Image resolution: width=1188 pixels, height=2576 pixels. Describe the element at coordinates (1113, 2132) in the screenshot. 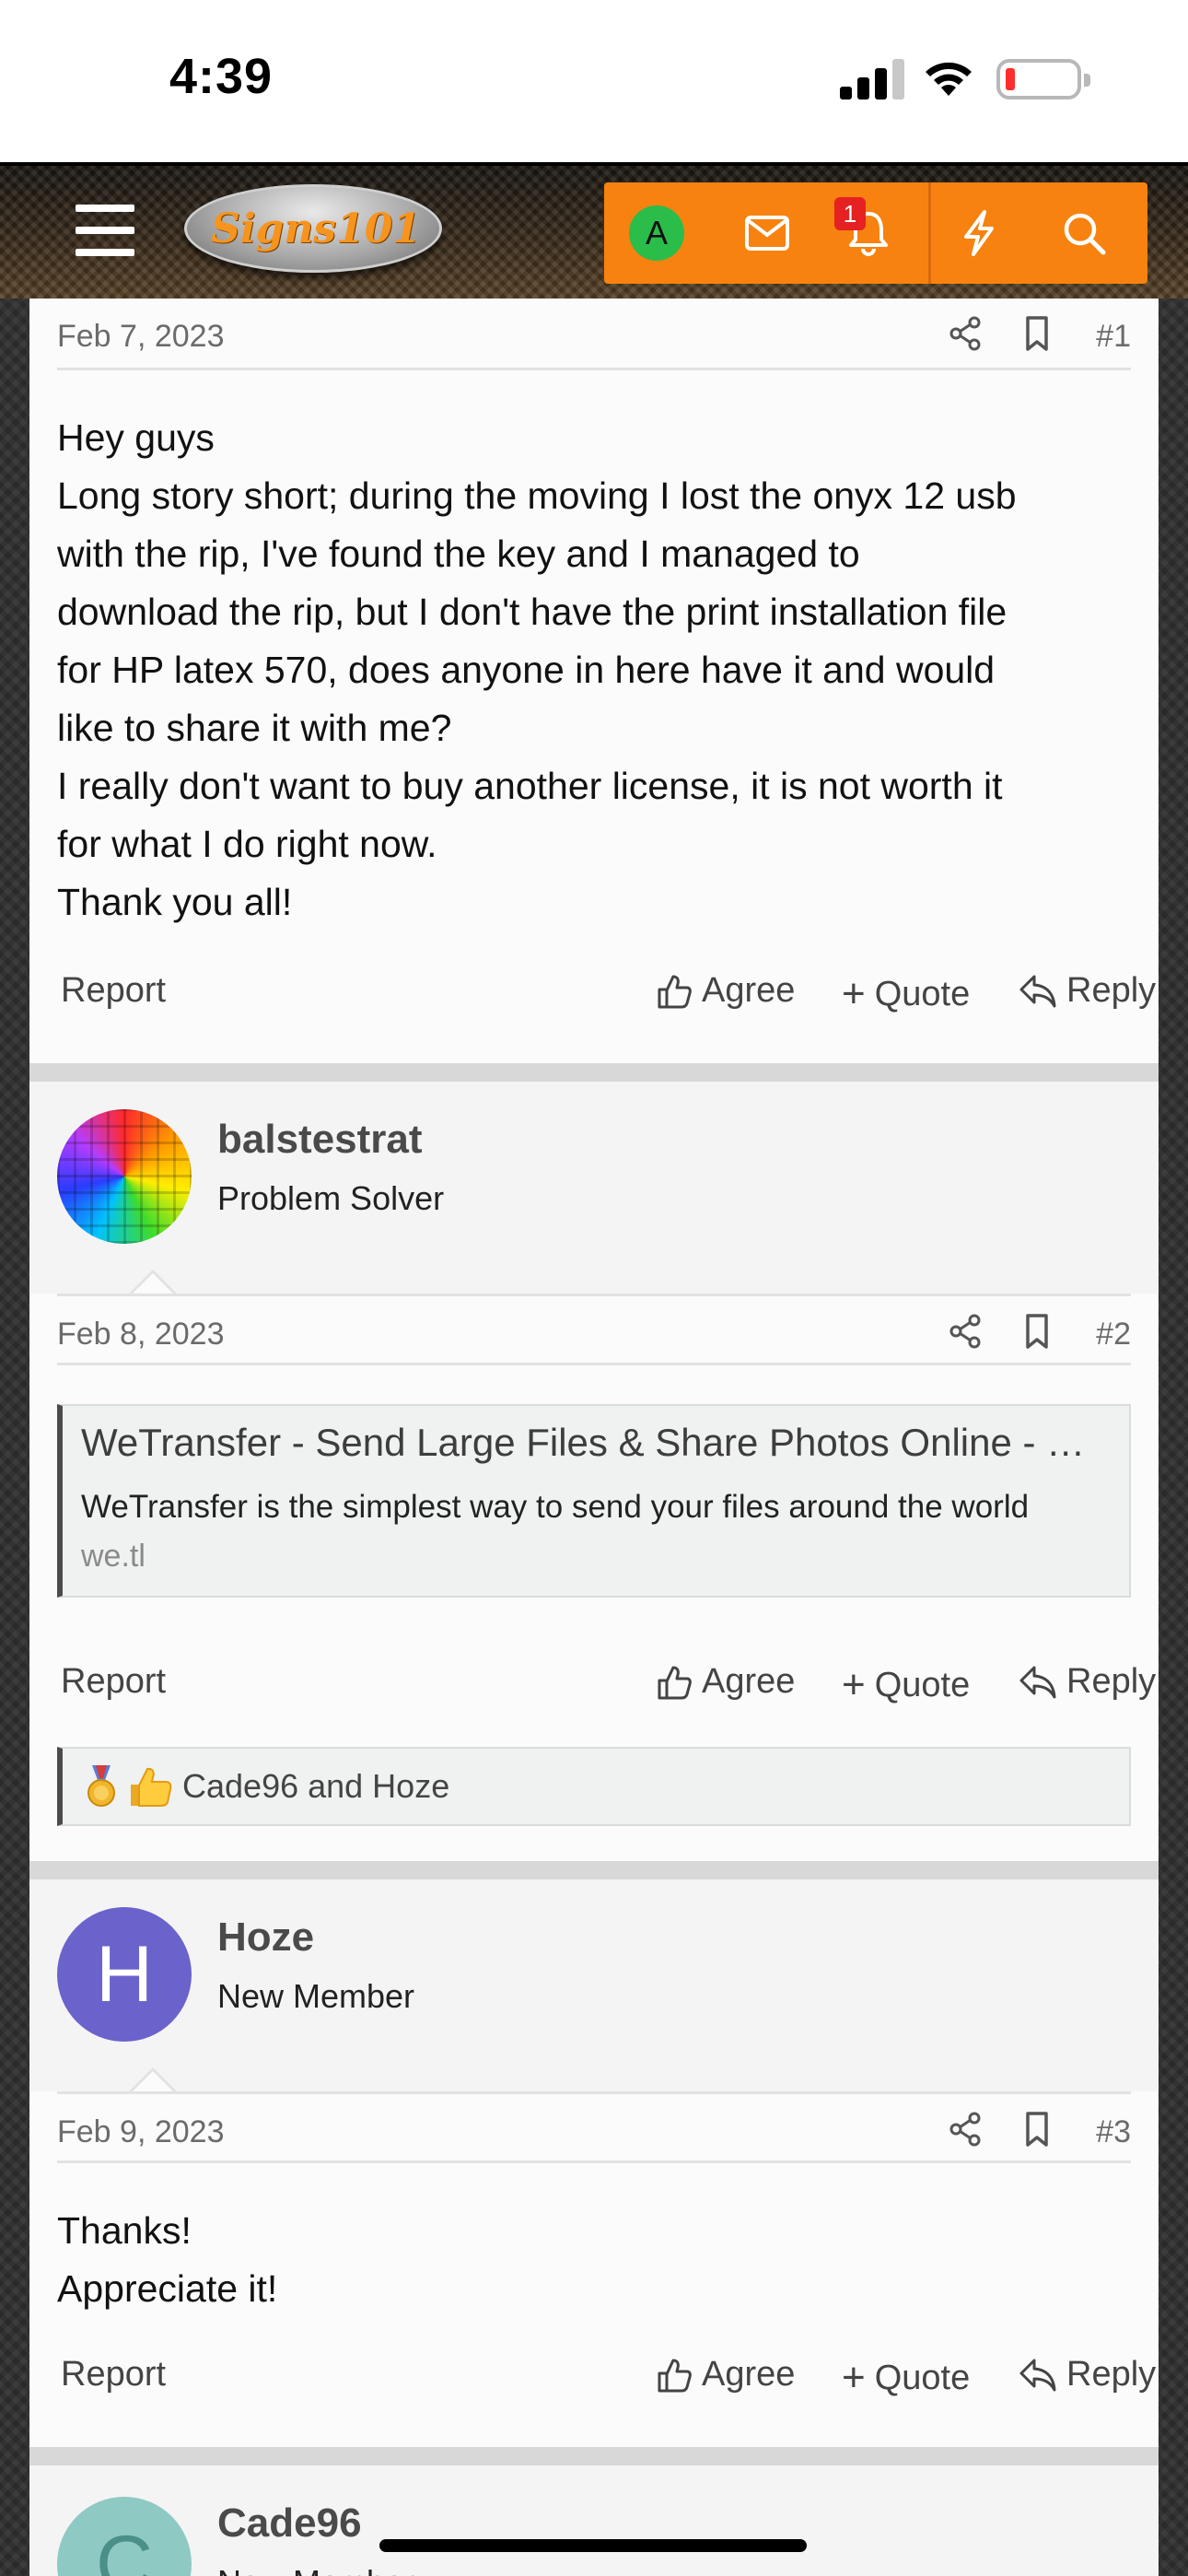

I see `post-number: #3` at that location.